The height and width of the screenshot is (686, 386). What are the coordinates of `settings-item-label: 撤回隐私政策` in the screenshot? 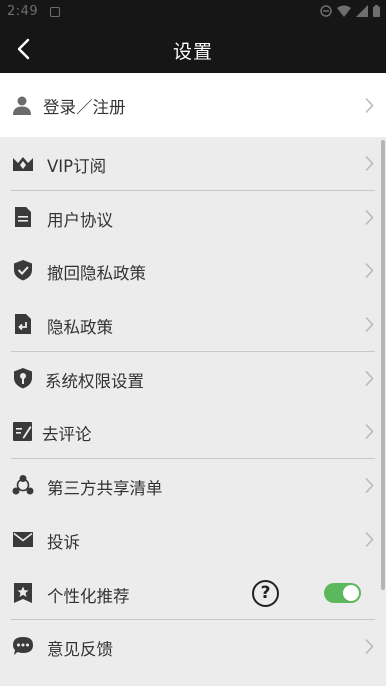 It's located at (96, 274).